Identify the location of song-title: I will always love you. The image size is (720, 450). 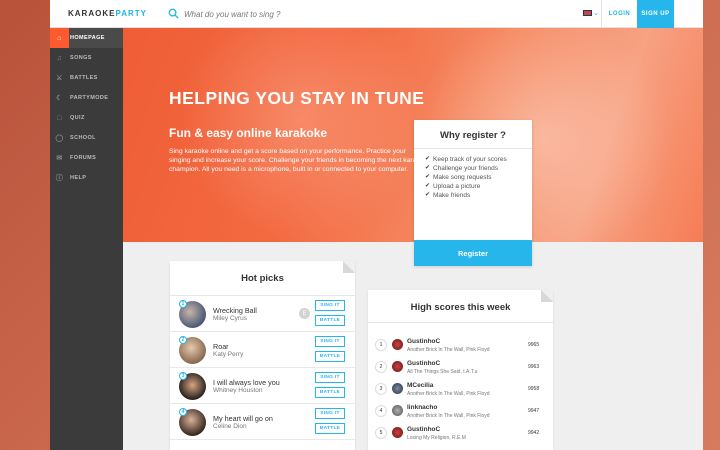
(246, 382).